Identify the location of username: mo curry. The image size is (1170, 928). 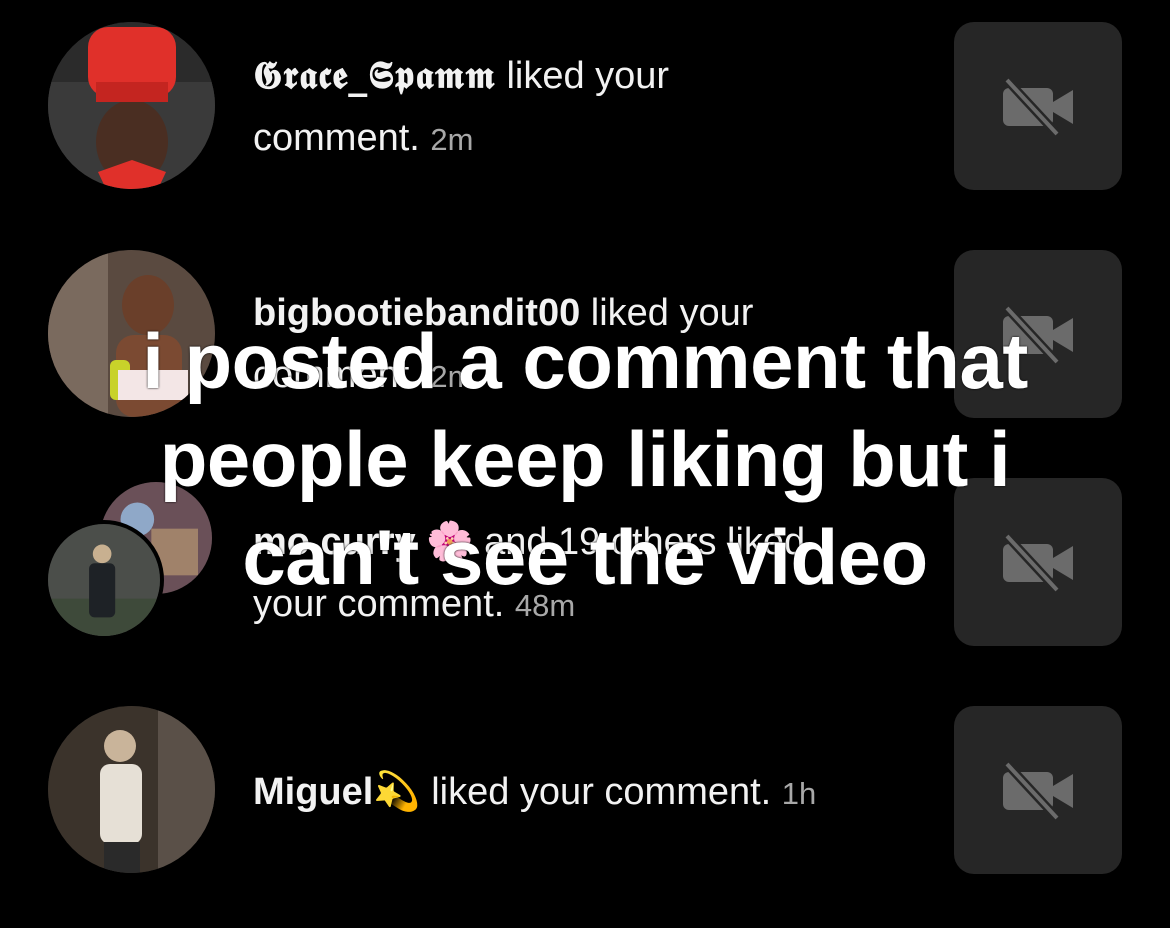
(334, 542).